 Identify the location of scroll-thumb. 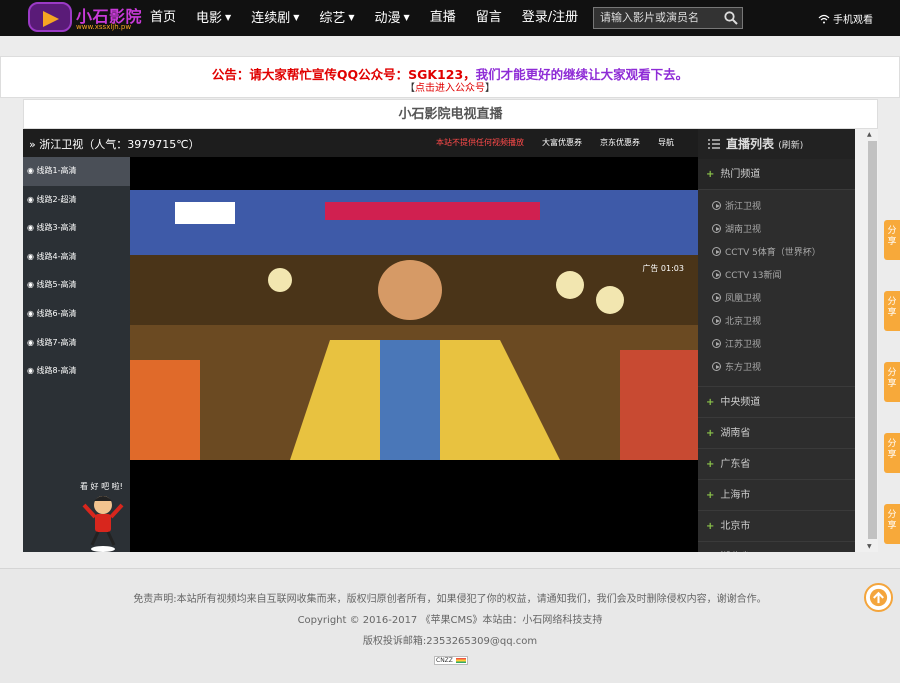
(872, 340).